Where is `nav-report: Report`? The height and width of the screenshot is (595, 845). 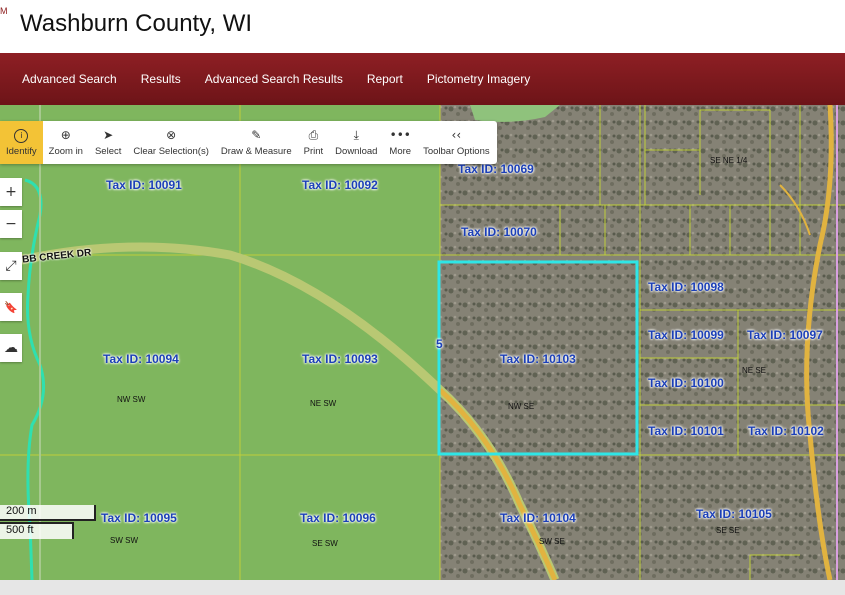
nav-report: Report is located at coordinates (385, 79).